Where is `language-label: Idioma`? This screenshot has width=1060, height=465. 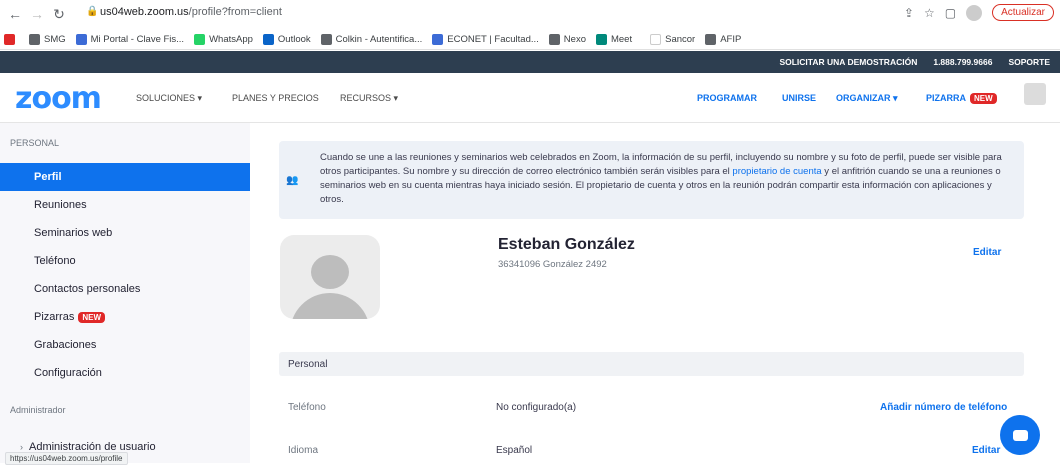 language-label: Idioma is located at coordinates (303, 450).